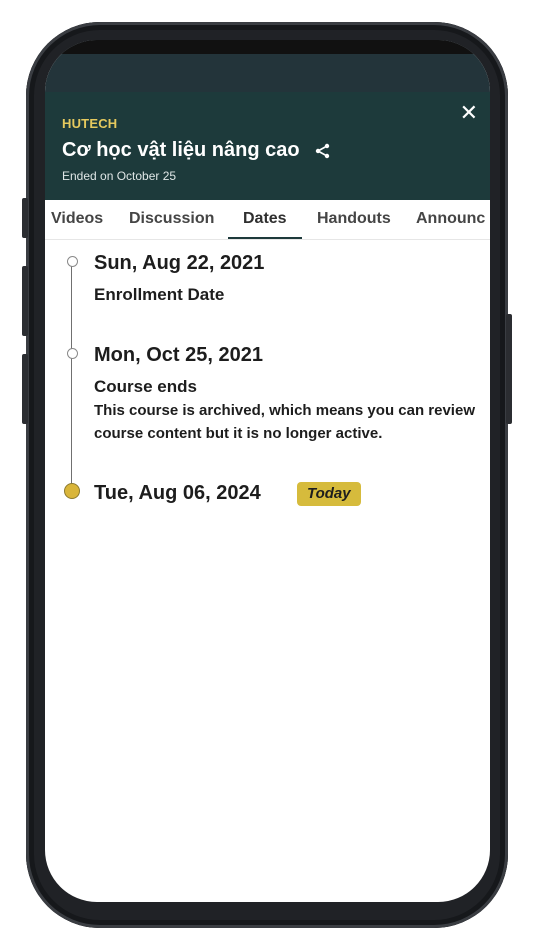 Image resolution: width=534 pixels, height=950 pixels. What do you see at coordinates (77, 219) in the screenshot?
I see `tab-videos: Videos` at bounding box center [77, 219].